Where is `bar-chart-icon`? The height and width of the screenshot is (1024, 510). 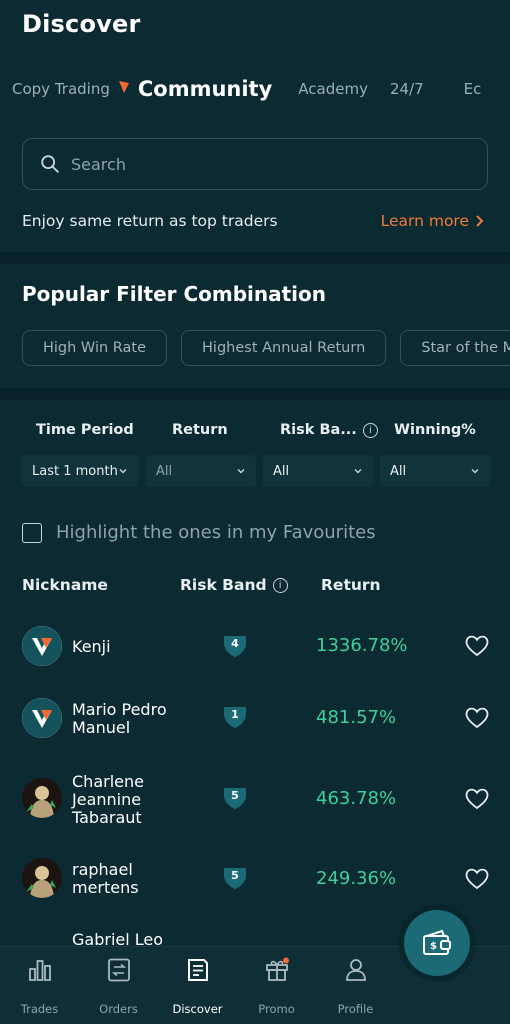
bar-chart-icon is located at coordinates (39, 970).